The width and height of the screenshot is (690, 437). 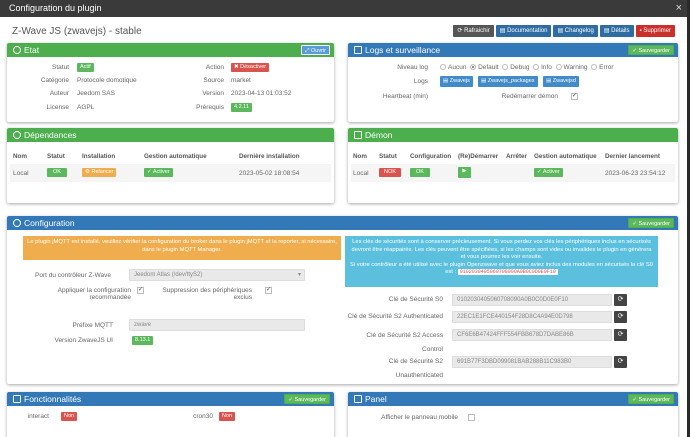 I want to click on statut-label: Statut, so click(x=60, y=67).